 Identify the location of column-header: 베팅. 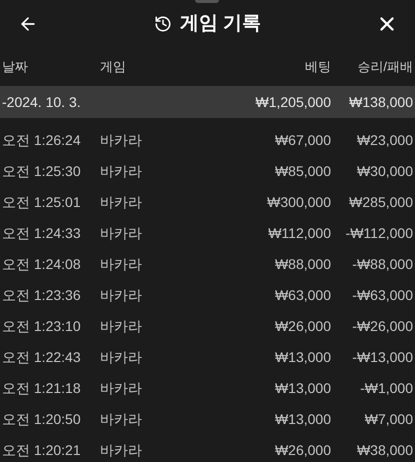
(317, 67).